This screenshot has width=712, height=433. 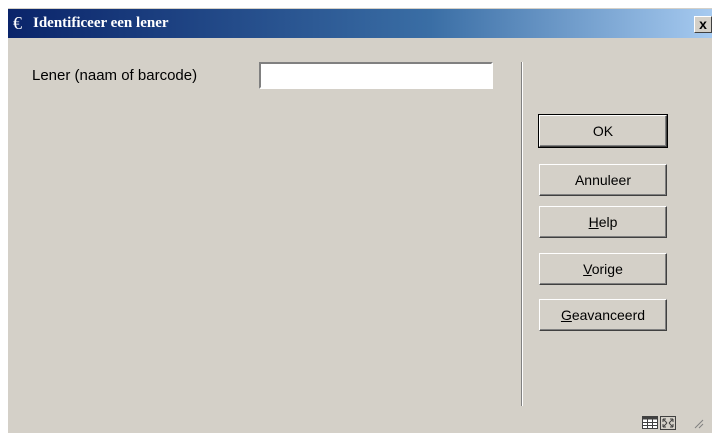 What do you see at coordinates (522, 234) in the screenshot?
I see `vertical-divider` at bounding box center [522, 234].